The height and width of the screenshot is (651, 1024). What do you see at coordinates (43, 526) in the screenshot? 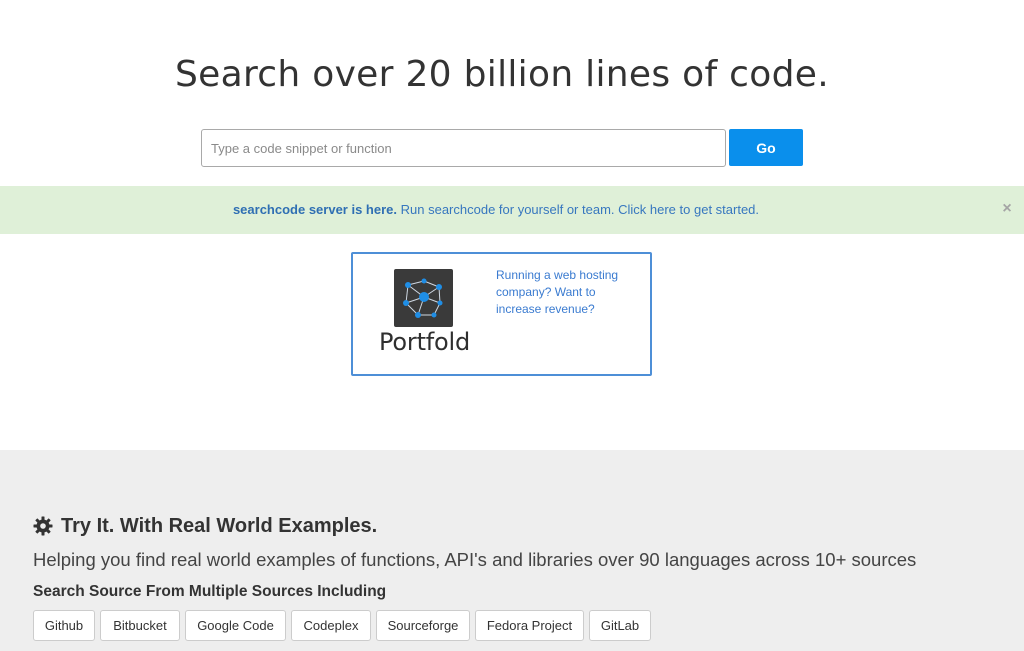
I see `gear-icon` at bounding box center [43, 526].